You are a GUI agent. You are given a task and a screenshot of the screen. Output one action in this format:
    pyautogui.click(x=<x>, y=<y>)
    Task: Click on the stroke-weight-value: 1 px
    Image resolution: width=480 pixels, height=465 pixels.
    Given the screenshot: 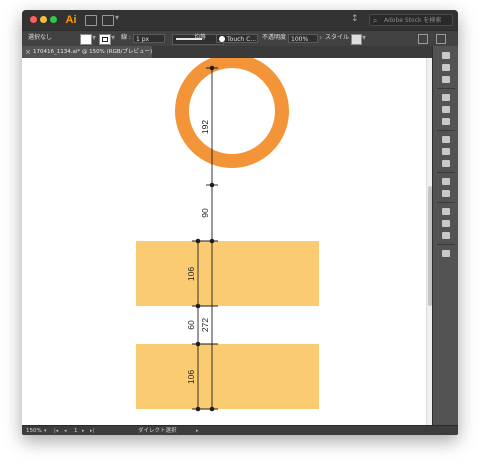 What is the action you would take?
    pyautogui.click(x=143, y=39)
    